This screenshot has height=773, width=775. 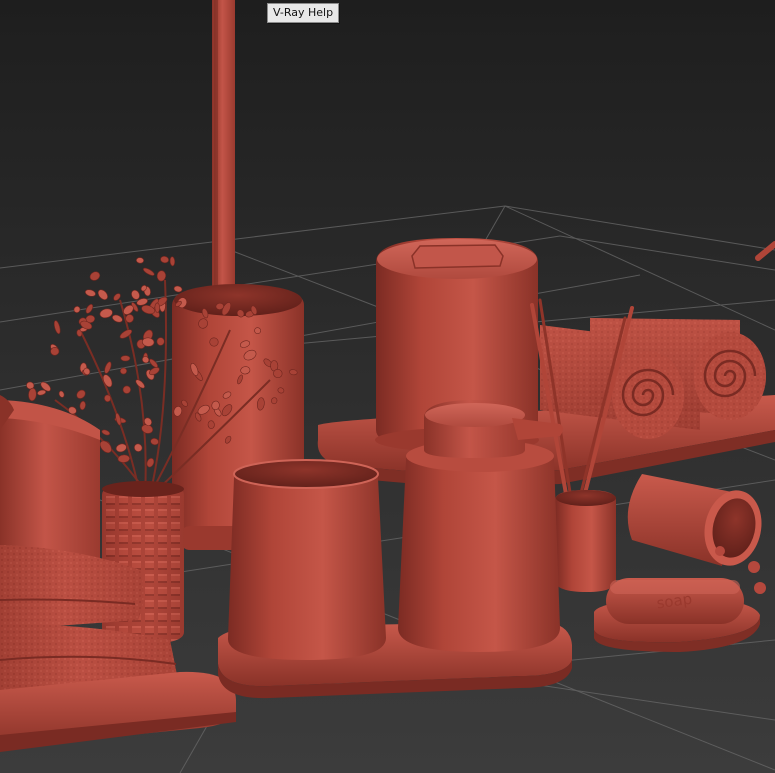 I want to click on toilet-brush-handle, so click(x=223, y=155).